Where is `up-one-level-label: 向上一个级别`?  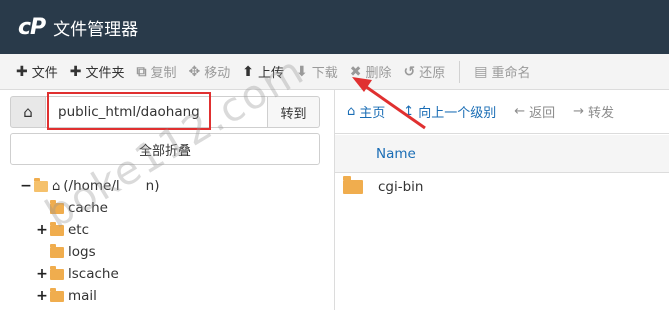
up-one-level-label: 向上一个级别 is located at coordinates (457, 113).